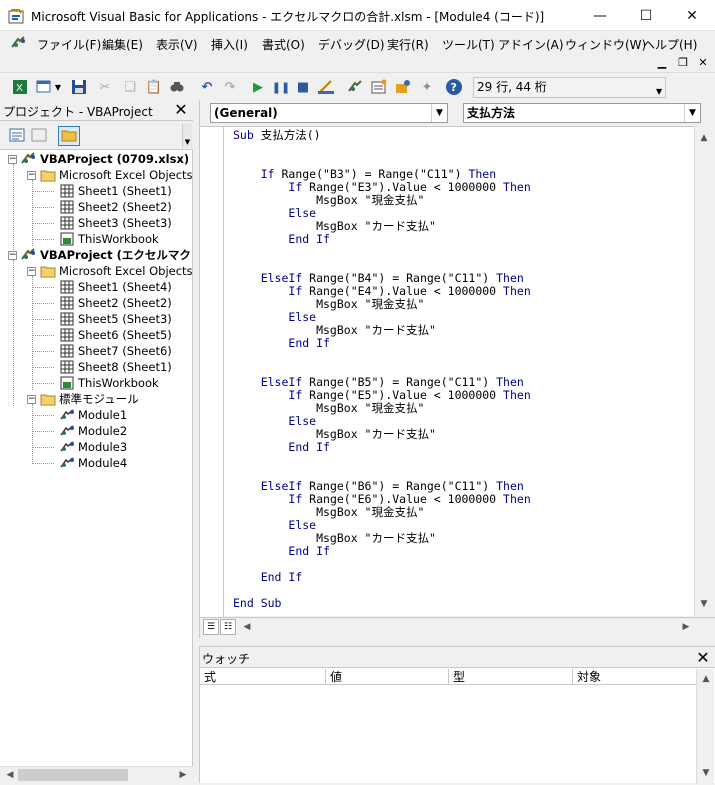  What do you see at coordinates (115, 223) in the screenshot?
I see `tree-item-sheet: Sheet3 (Sheet3)` at bounding box center [115, 223].